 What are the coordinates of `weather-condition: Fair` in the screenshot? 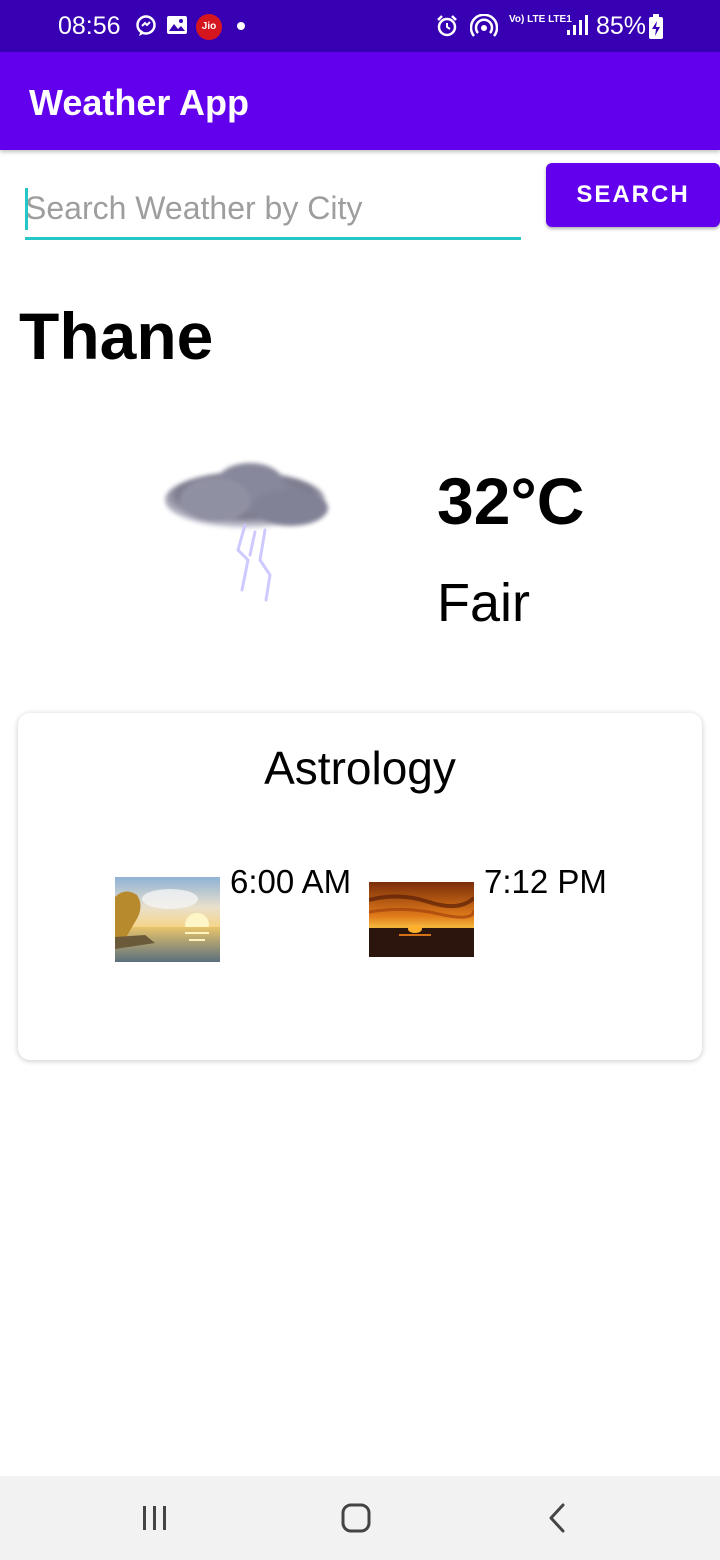 It's located at (483, 603).